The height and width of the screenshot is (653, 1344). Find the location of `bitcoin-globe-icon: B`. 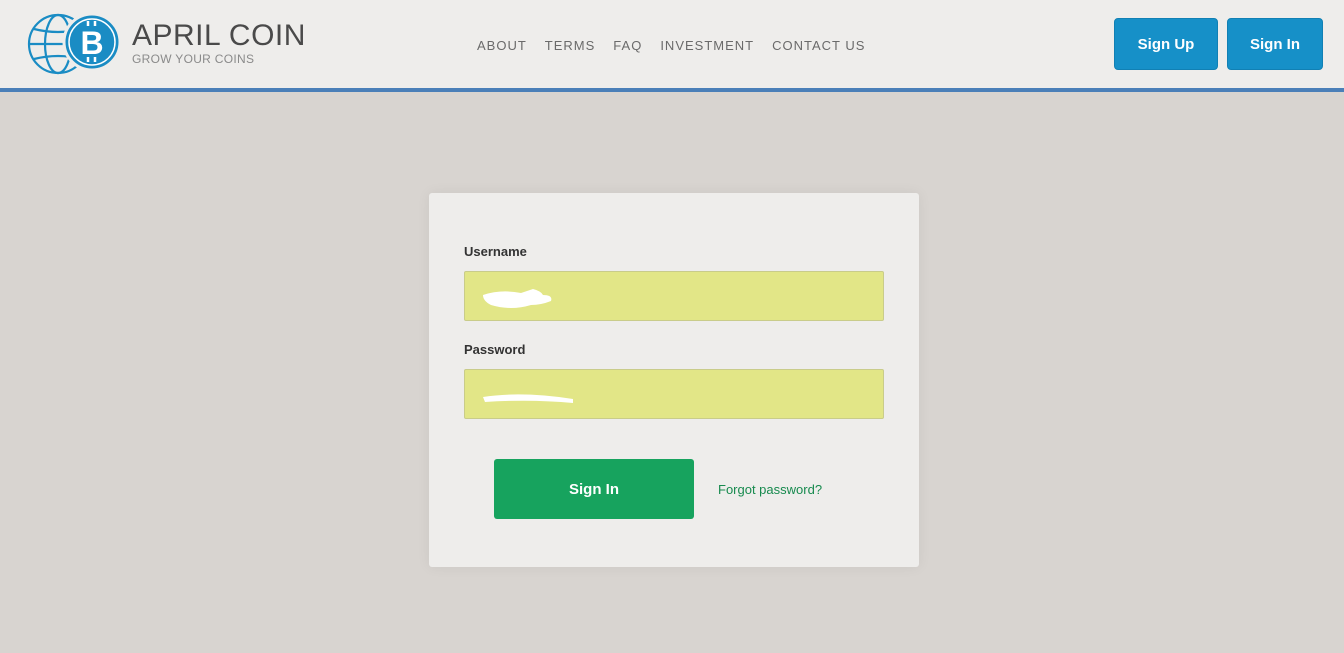

bitcoin-globe-icon: B is located at coordinates (76, 44).